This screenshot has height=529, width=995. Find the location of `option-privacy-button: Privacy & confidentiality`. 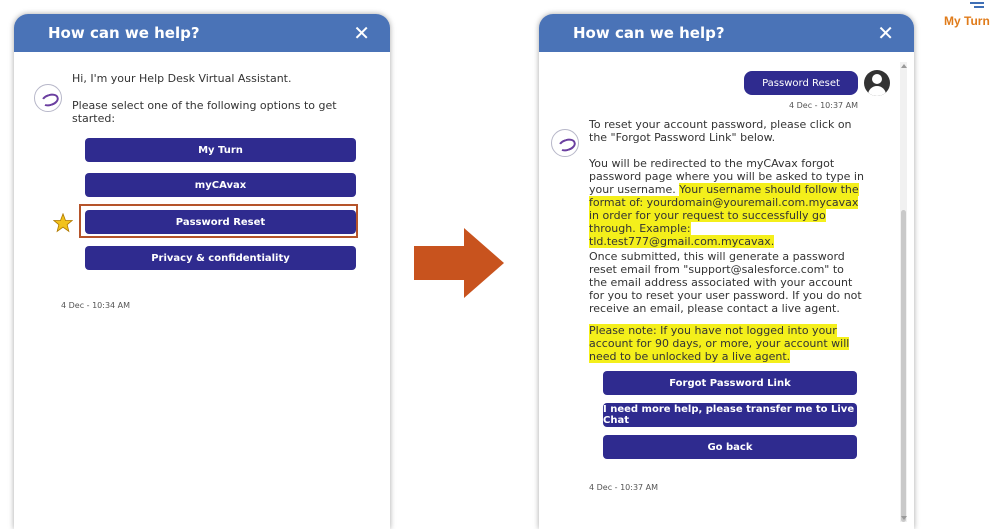

option-privacy-button: Privacy & confidentiality is located at coordinates (220, 258).